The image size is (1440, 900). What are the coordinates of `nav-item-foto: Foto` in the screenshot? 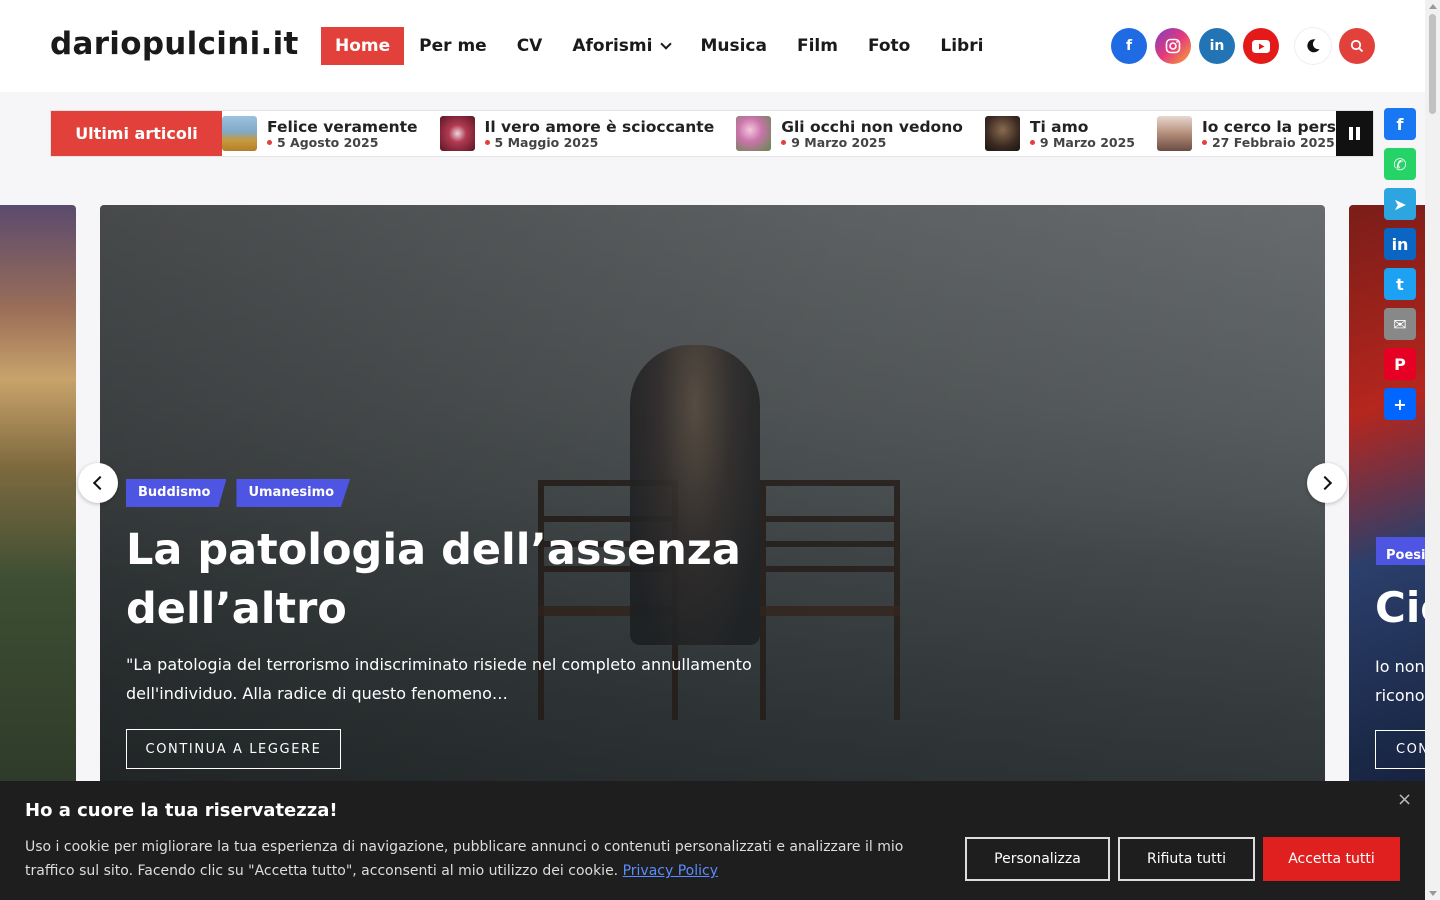 It's located at (889, 46).